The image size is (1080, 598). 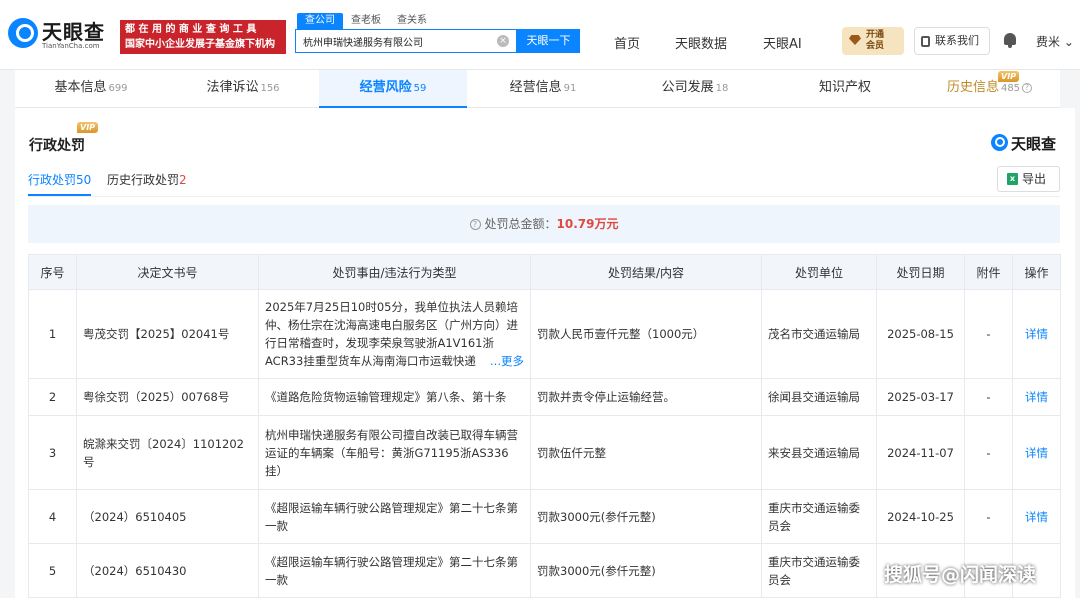 I want to click on subtab-admin-penalty: 行政处罚50, so click(x=59, y=179).